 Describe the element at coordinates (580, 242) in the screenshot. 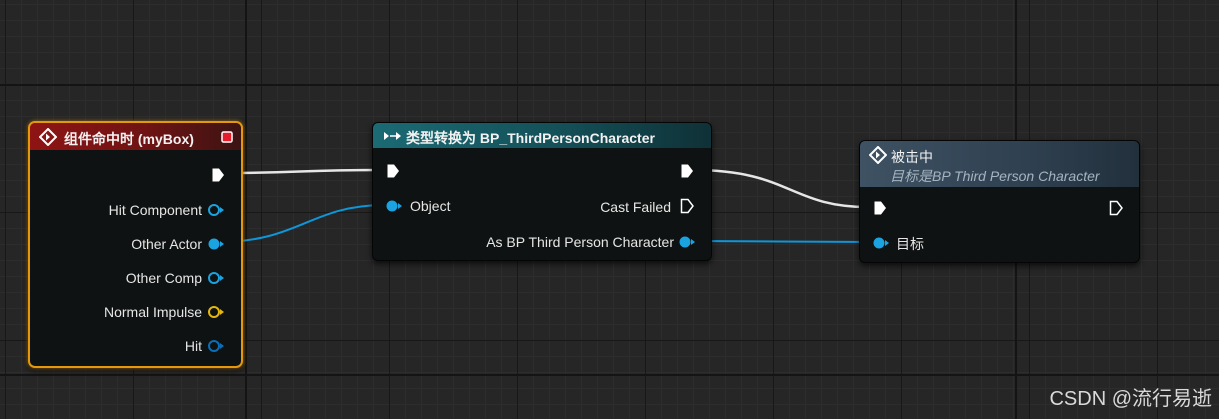

I see `pin-label-as-bp: As BP Third Person Character` at that location.